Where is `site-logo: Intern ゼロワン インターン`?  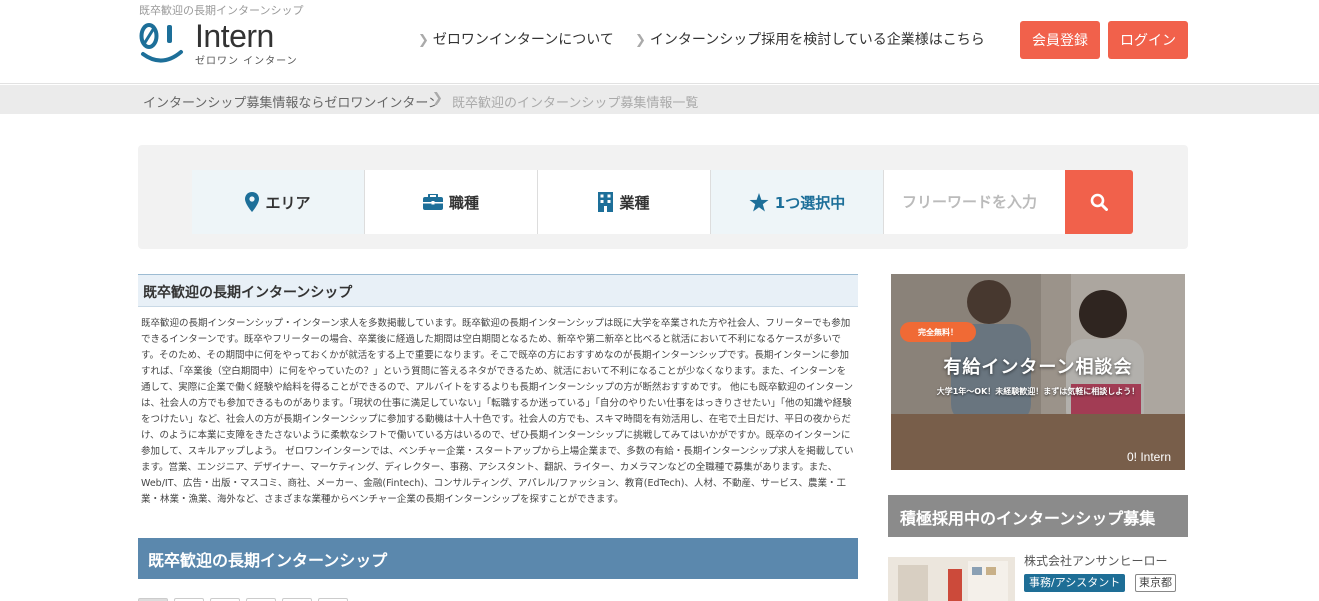
site-logo: Intern ゼロワン インターン is located at coordinates (219, 43).